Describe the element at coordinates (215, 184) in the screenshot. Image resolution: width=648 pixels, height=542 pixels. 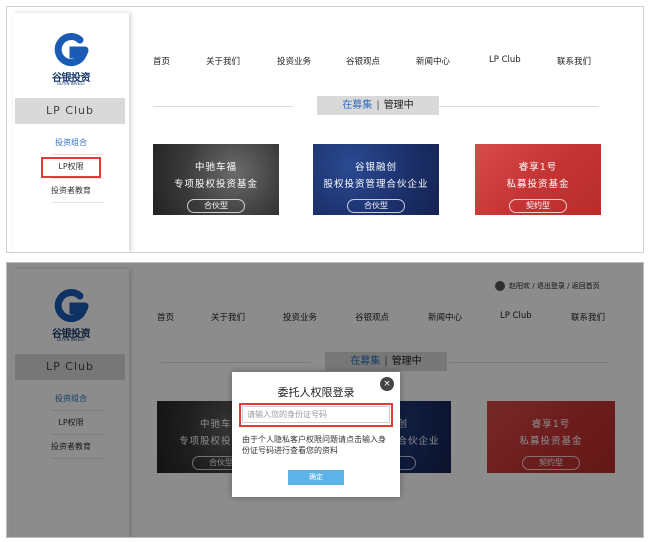
I see `fund-card-type-title: 专项股权投资基金` at that location.